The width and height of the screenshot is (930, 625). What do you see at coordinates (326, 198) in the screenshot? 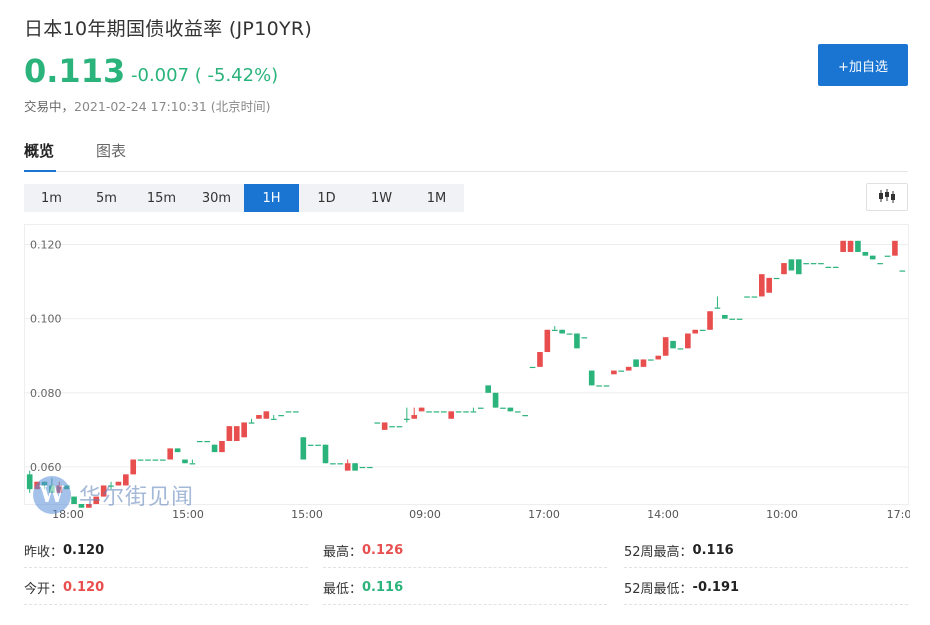
I see `period-1d: 1D` at bounding box center [326, 198].